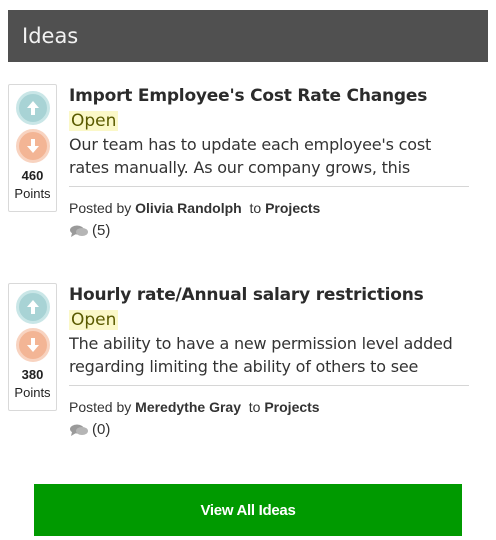 This screenshot has height=540, width=496. I want to click on points-count: 460, so click(32, 175).